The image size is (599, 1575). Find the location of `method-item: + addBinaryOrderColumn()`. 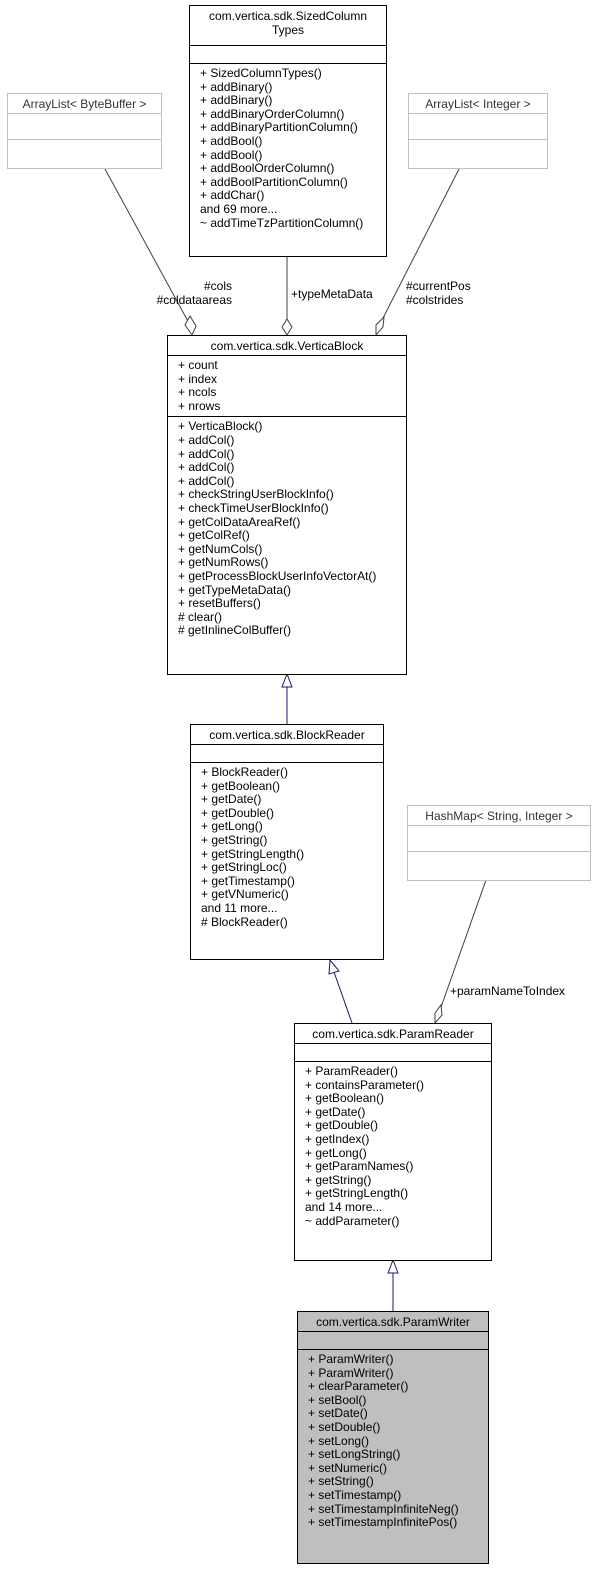

method-item: + addBinaryOrderColumn() is located at coordinates (293, 114).